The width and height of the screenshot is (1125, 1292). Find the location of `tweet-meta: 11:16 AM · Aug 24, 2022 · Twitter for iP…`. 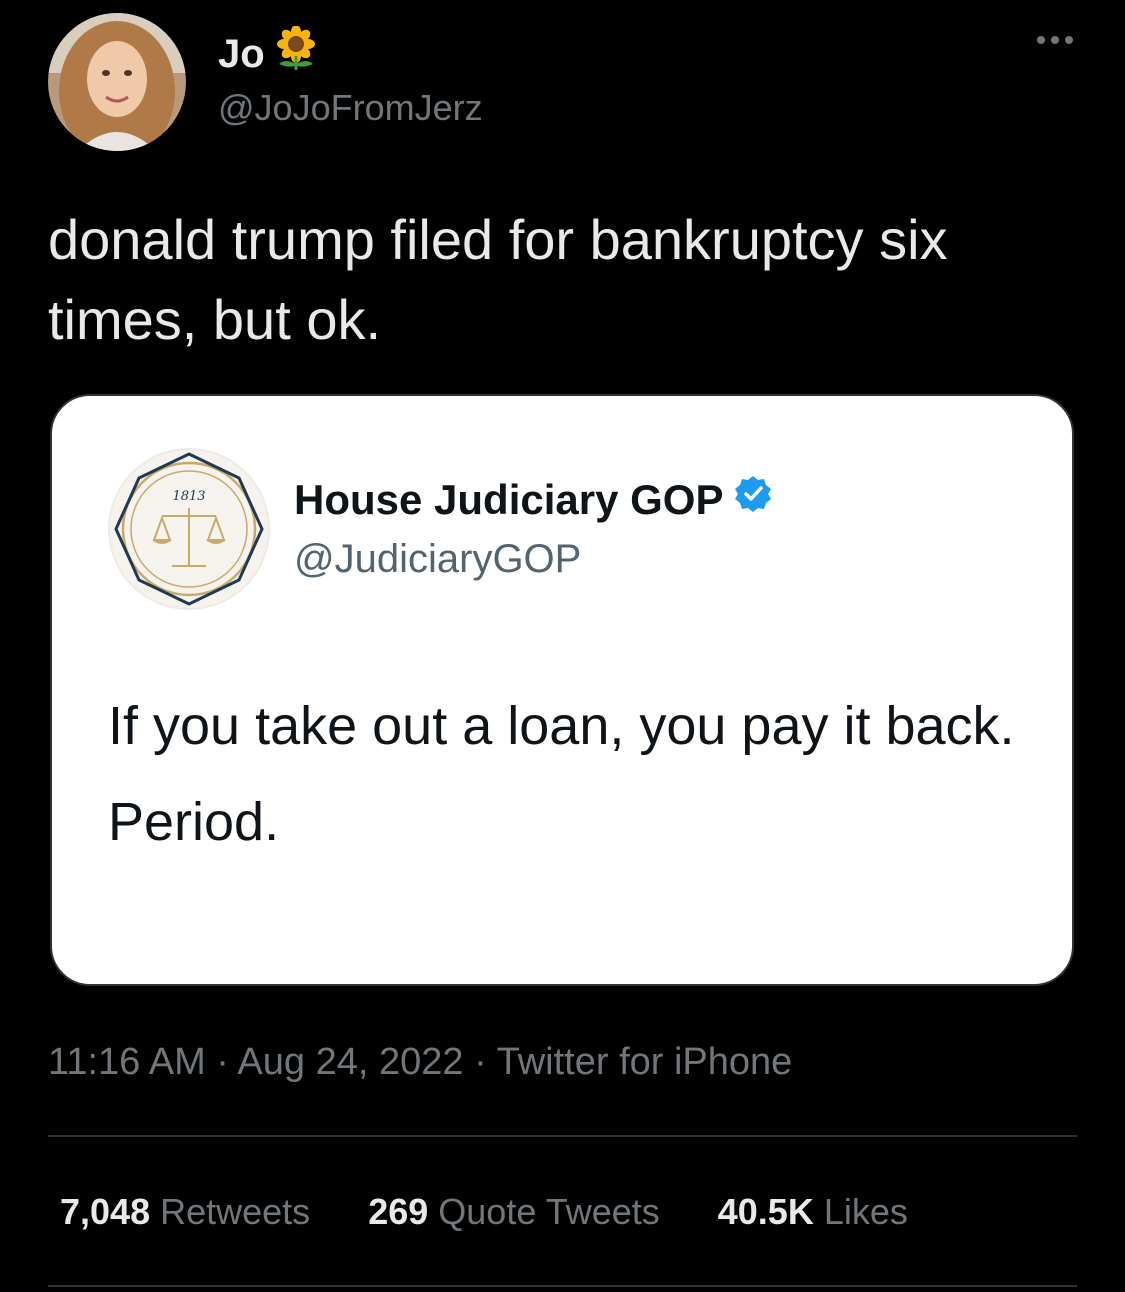

tweet-meta: 11:16 AM · Aug 24, 2022 · Twitter for iP… is located at coordinates (420, 1062).